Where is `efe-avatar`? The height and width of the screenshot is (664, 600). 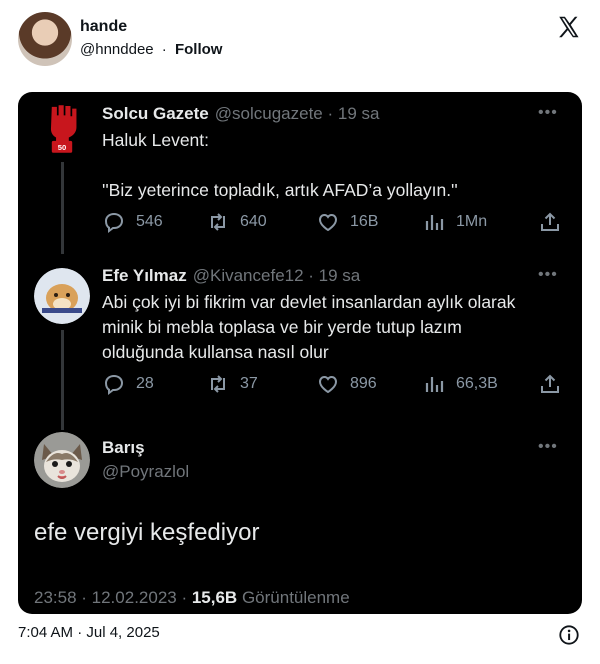 efe-avatar is located at coordinates (62, 296).